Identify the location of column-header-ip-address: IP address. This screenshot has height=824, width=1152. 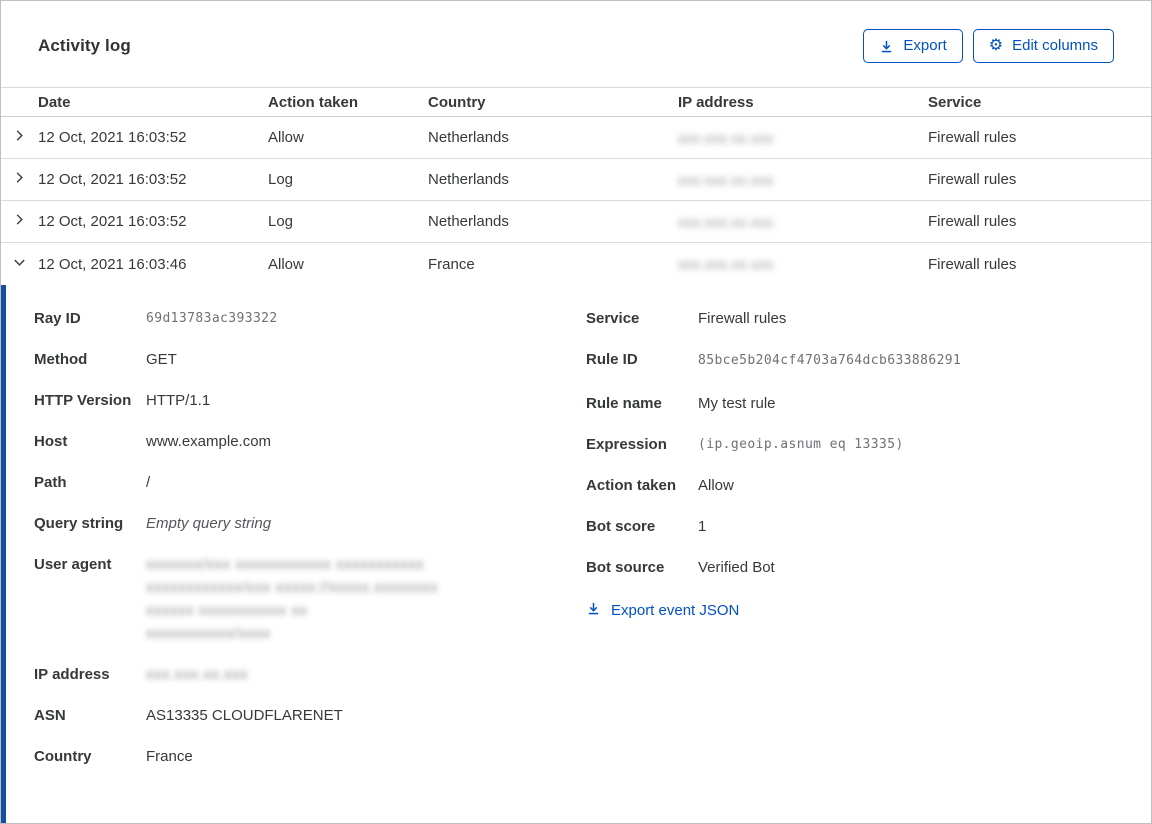
(716, 102).